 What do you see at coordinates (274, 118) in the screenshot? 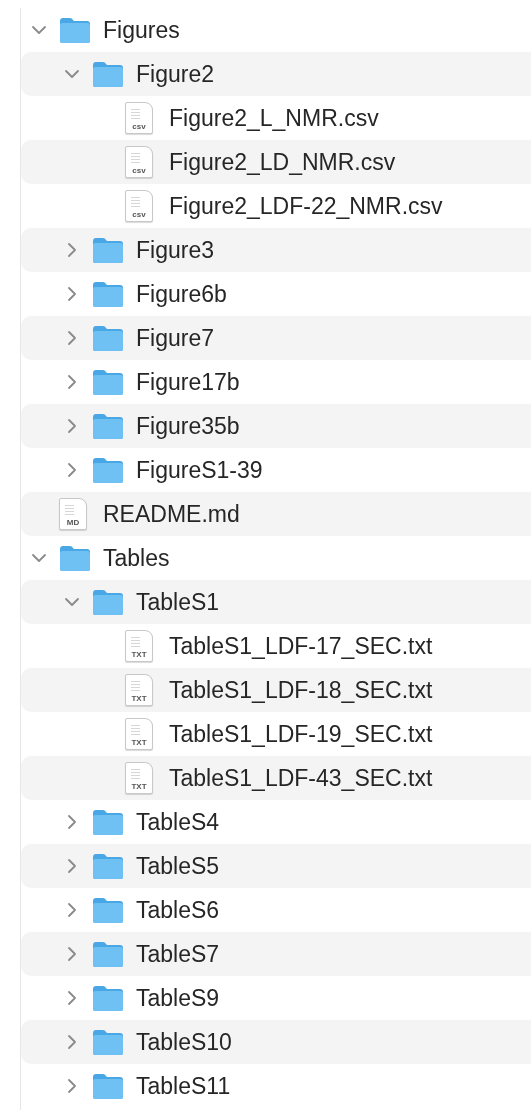
I see `file-name: Figure2_L_NMR.csv` at bounding box center [274, 118].